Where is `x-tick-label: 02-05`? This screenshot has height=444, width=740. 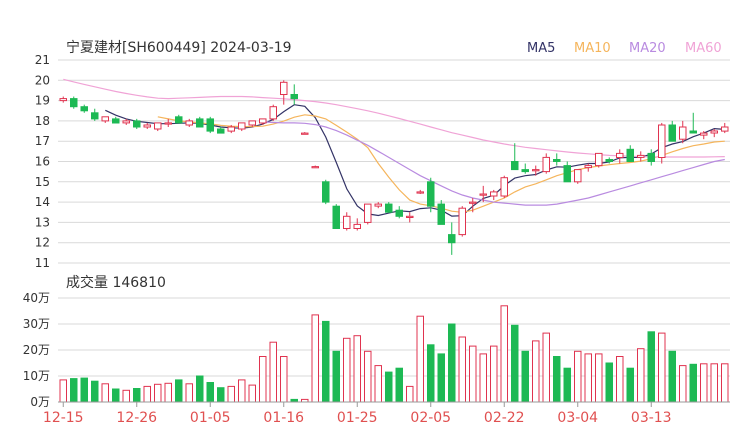
x-tick-label: 02-05 is located at coordinates (430, 418).